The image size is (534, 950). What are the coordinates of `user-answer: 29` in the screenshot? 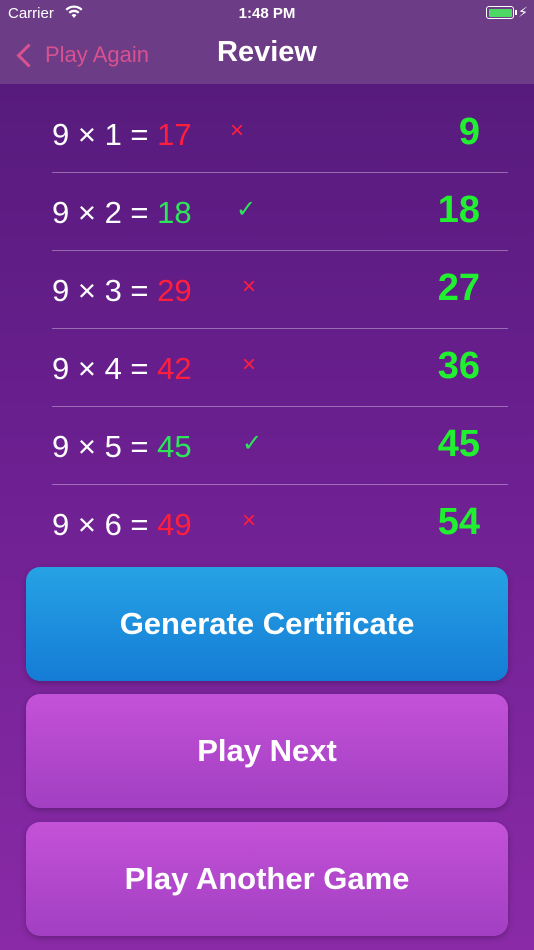 It's located at (174, 290).